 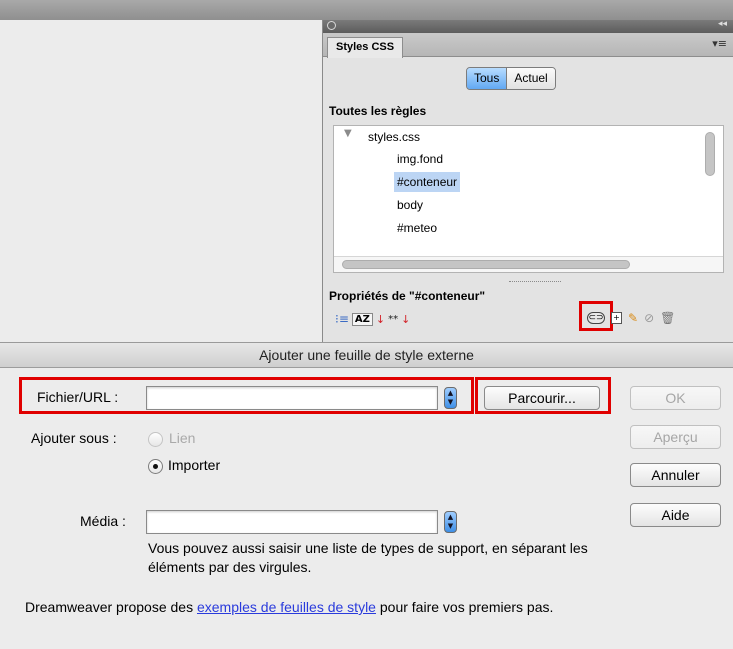 I want to click on sort-arrow-icon: ↓, so click(x=380, y=319).